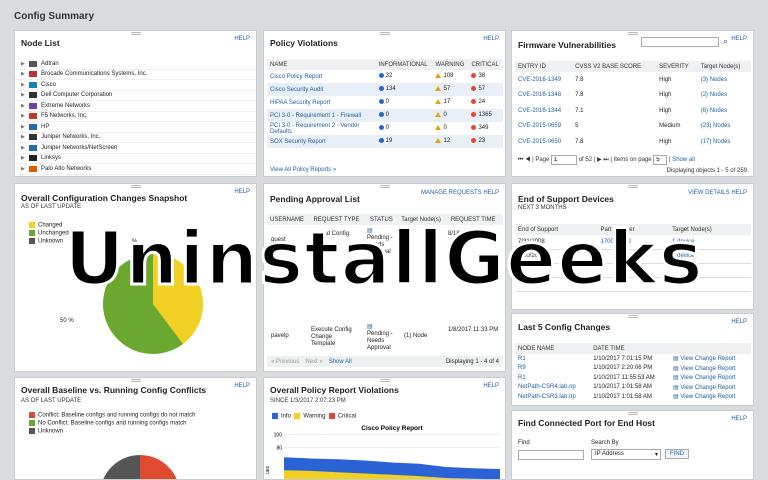  What do you see at coordinates (564, 160) in the screenshot?
I see `page-number-input` at bounding box center [564, 160].